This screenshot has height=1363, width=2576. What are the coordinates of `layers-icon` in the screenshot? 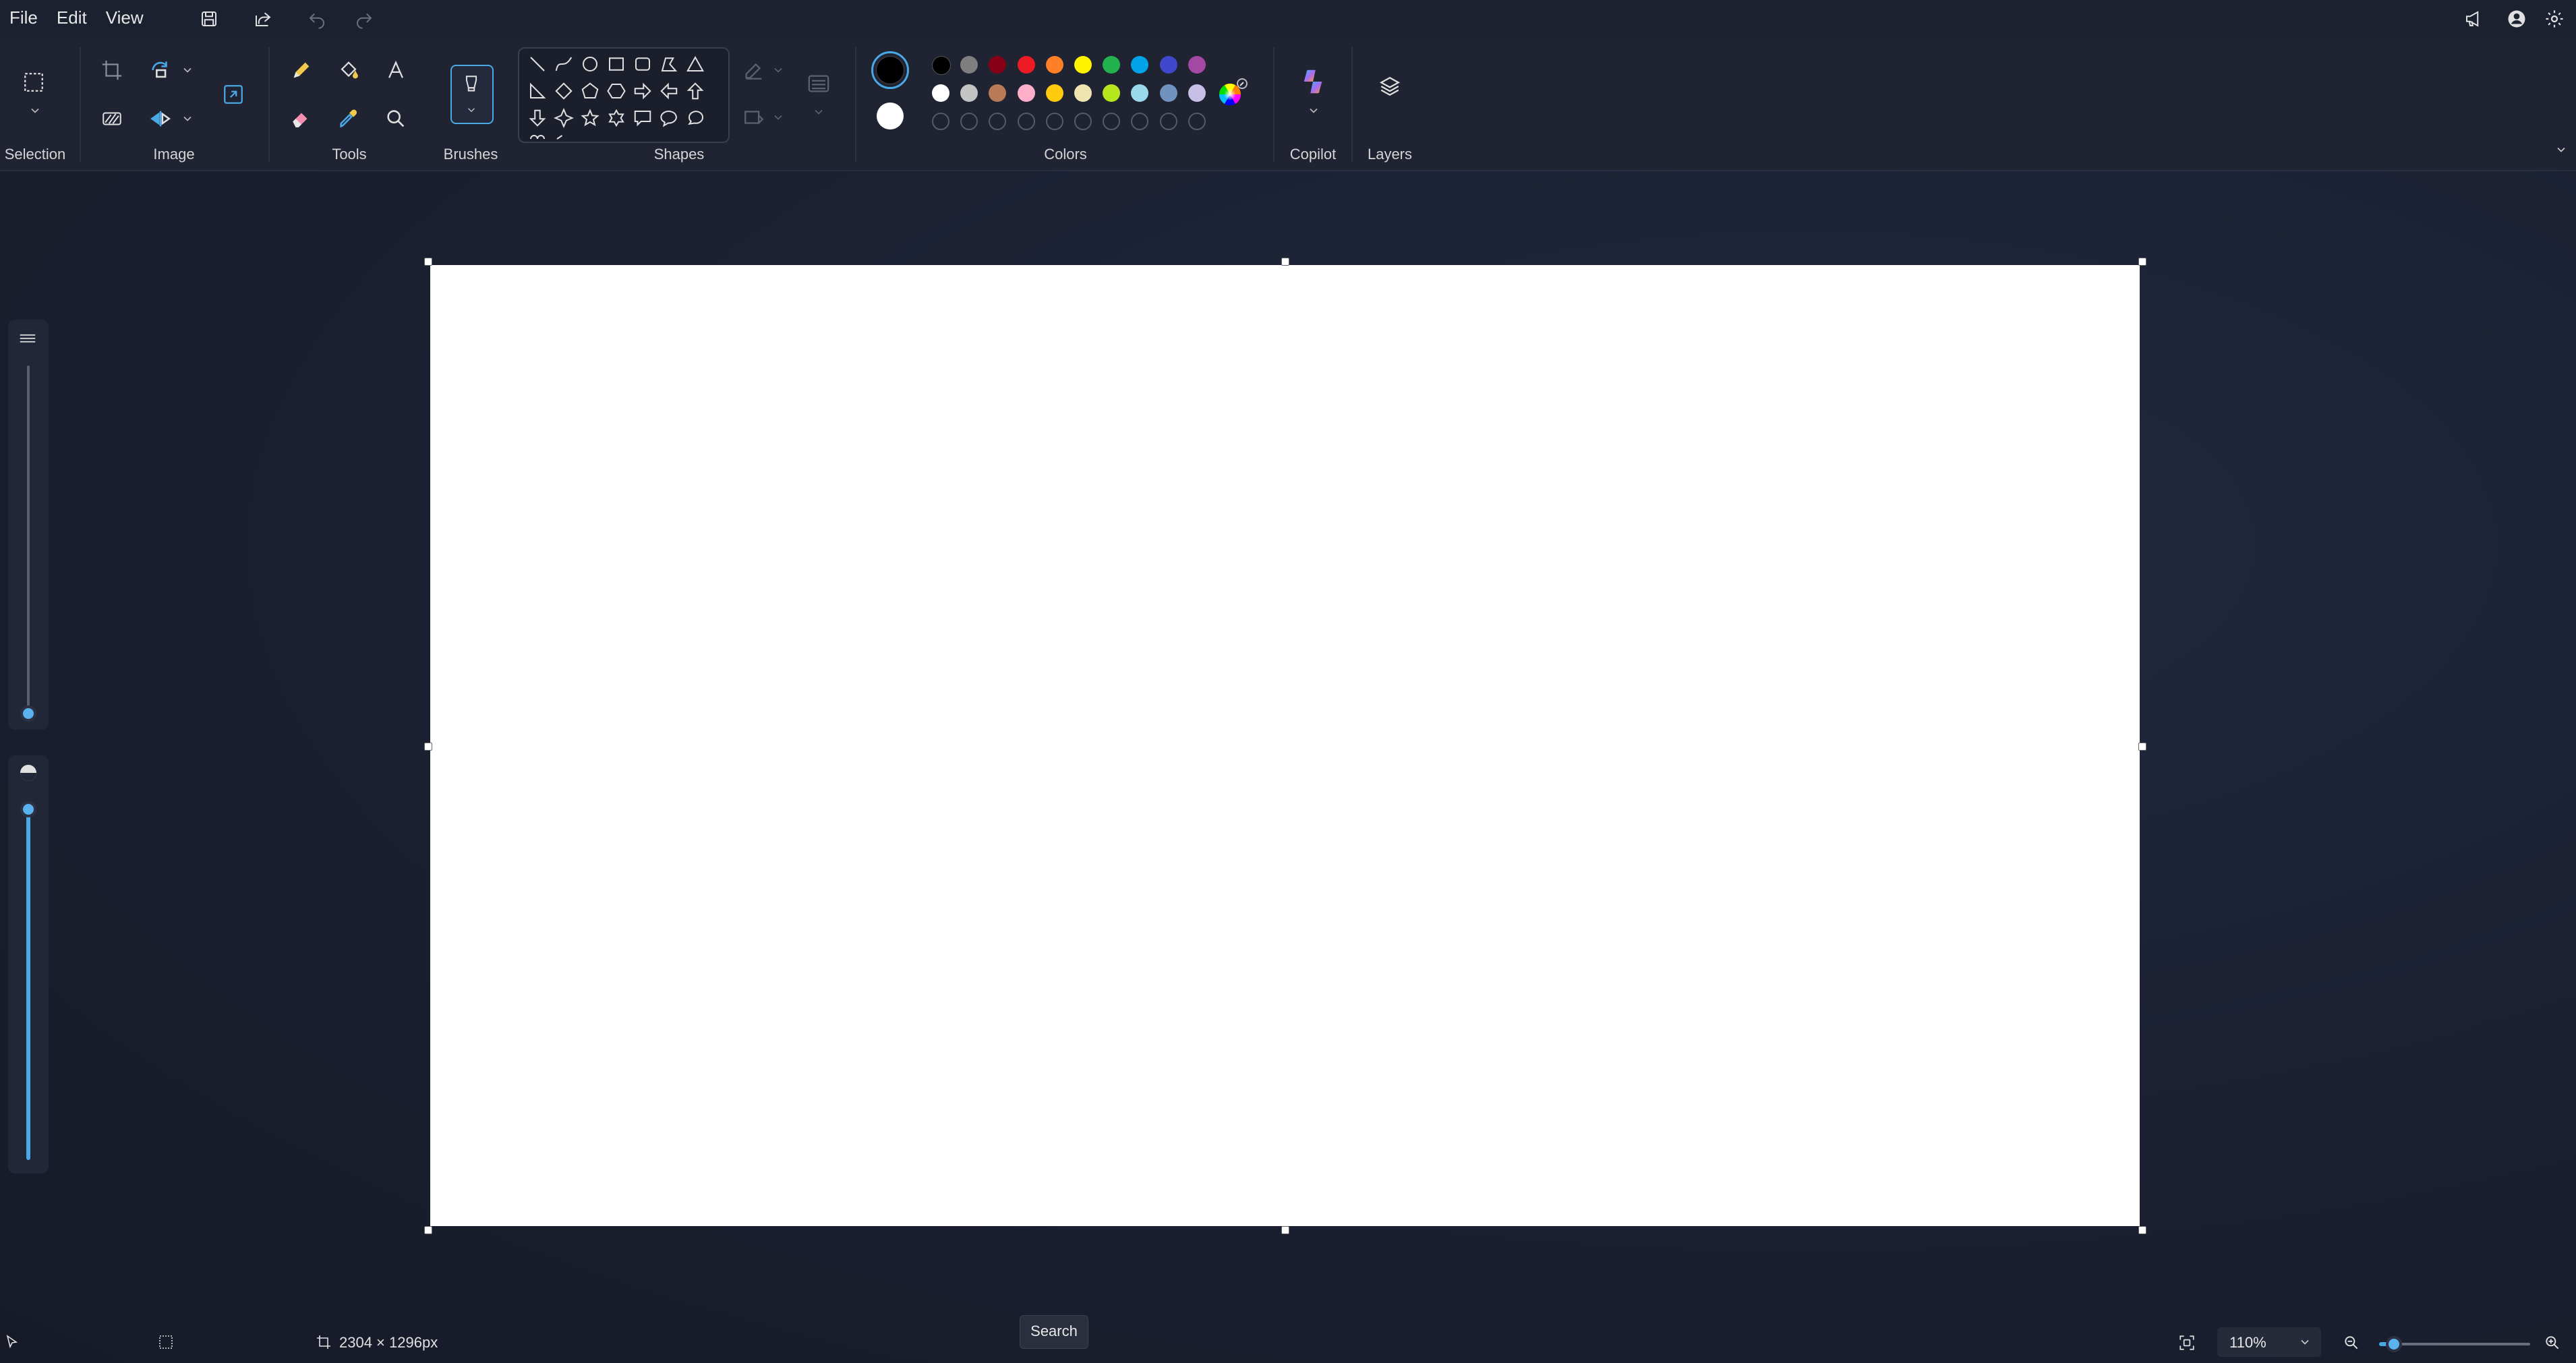 It's located at (1390, 86).